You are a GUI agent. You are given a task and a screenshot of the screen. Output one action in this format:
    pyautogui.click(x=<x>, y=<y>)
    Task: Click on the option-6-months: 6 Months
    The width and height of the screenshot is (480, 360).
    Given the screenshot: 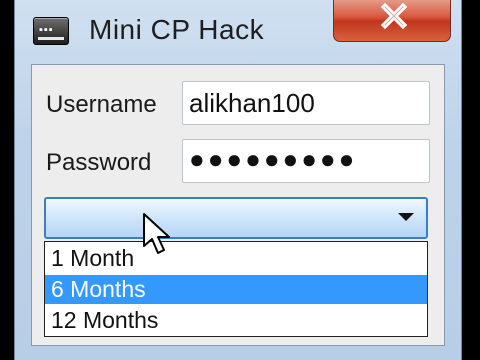 What is the action you would take?
    pyautogui.click(x=236, y=289)
    